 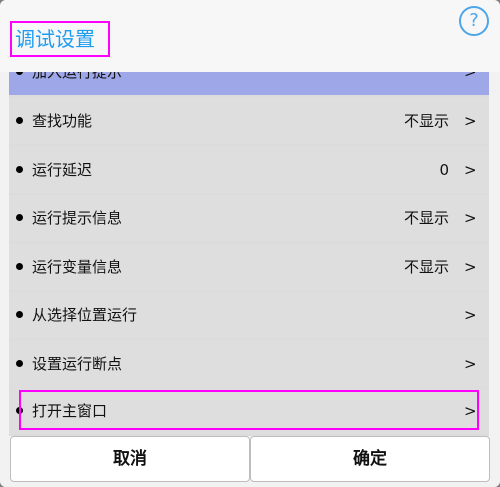 I want to click on setting-label: 查找功能, so click(x=62, y=121).